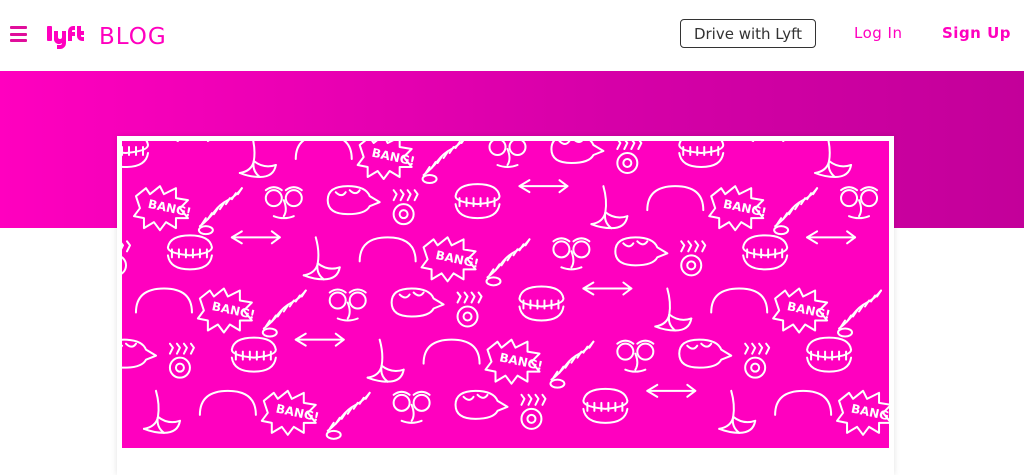  What do you see at coordinates (19, 34) in the screenshot?
I see `hamburger-menu-icon` at bounding box center [19, 34].